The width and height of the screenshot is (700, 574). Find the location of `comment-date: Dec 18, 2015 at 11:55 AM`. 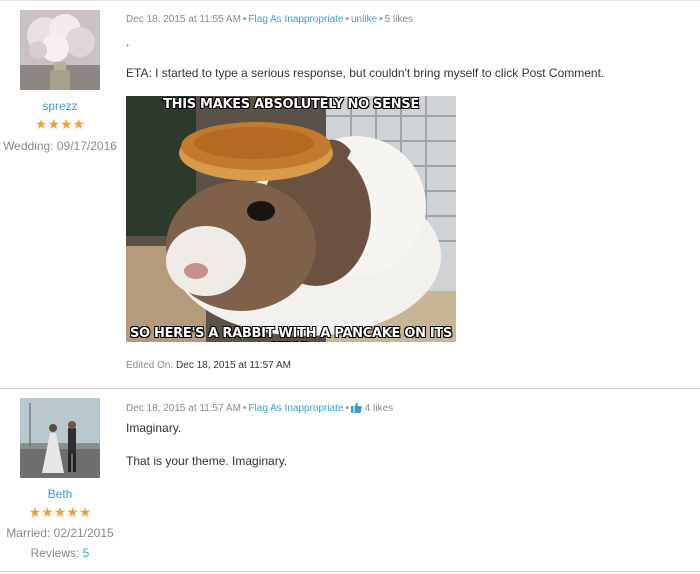

comment-date: Dec 18, 2015 at 11:55 AM is located at coordinates (183, 19).